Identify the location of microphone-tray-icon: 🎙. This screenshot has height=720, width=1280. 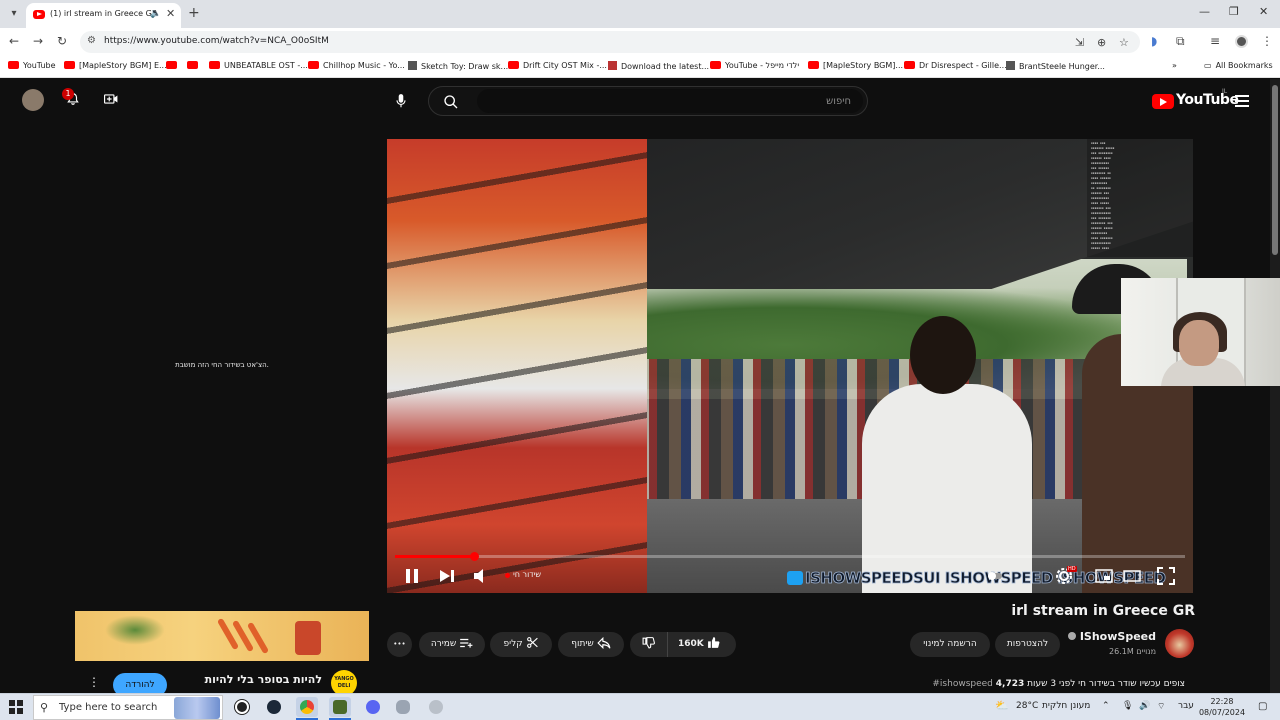
(1127, 706).